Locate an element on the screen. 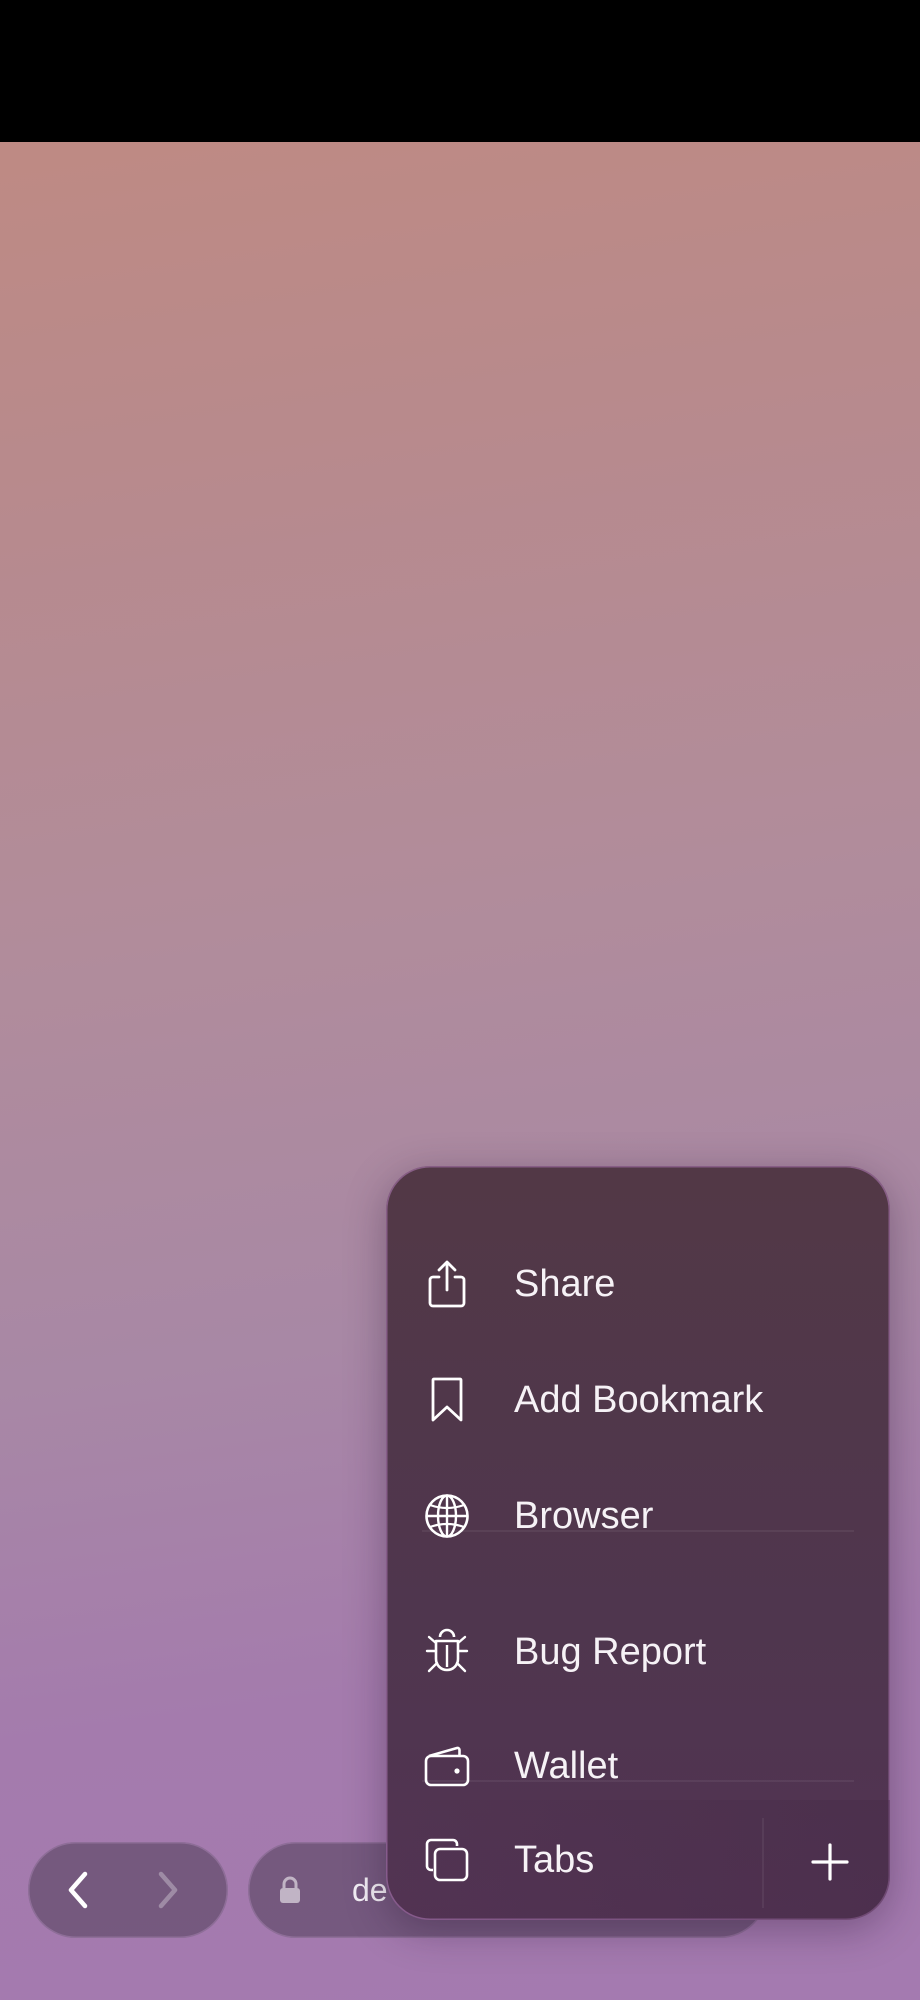 The image size is (920, 2000). menu-item-label: Add Bookmark is located at coordinates (639, 1400).